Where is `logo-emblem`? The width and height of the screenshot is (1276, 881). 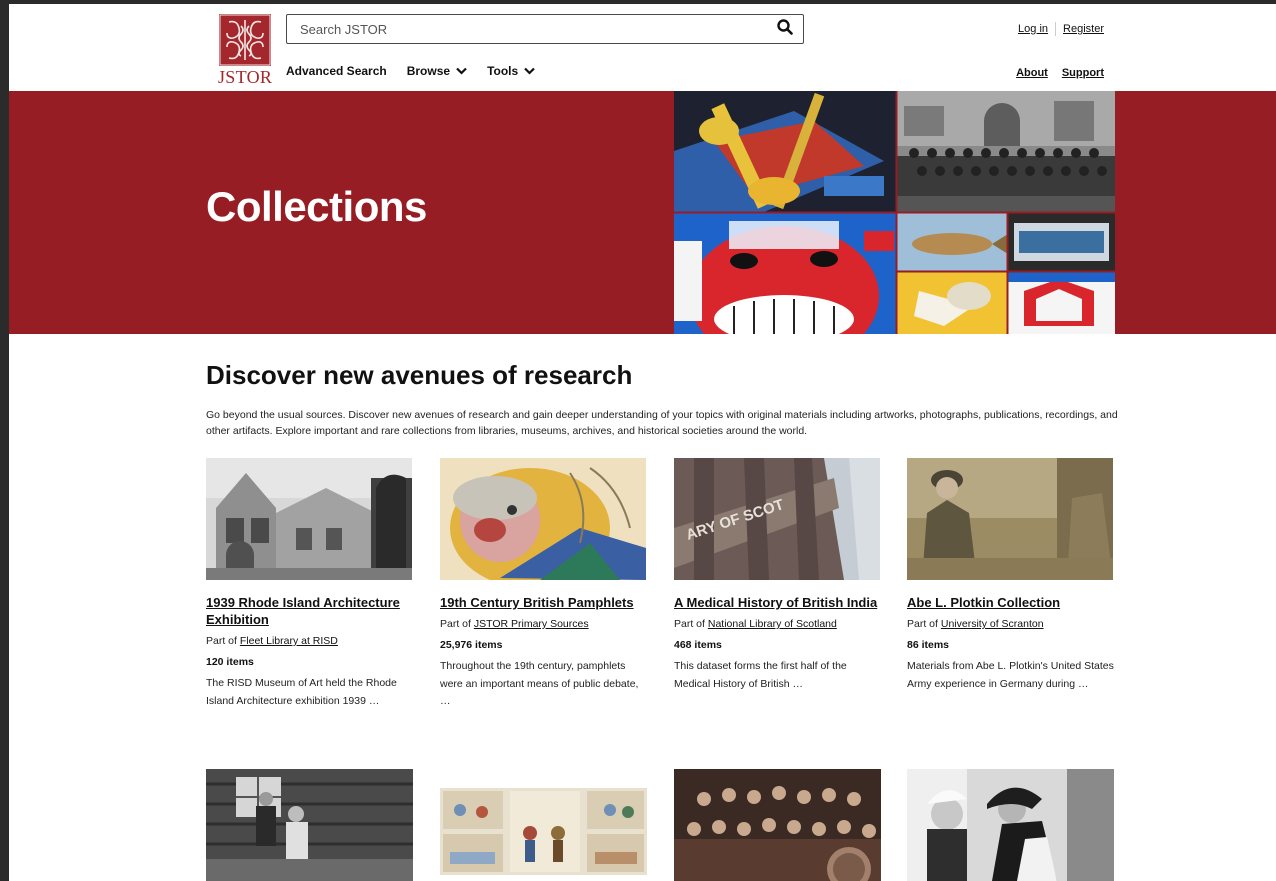 logo-emblem is located at coordinates (245, 40).